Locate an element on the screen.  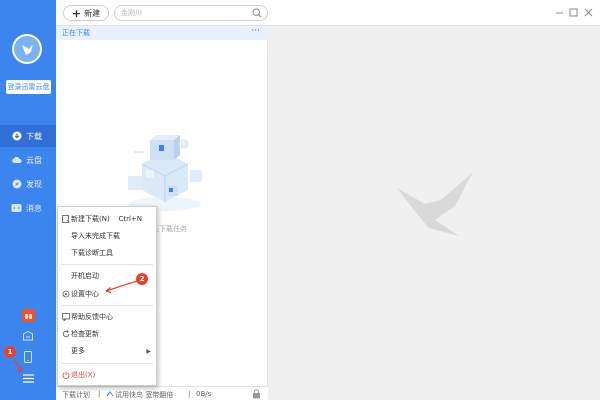
download-speed: 0B/s is located at coordinates (204, 394).